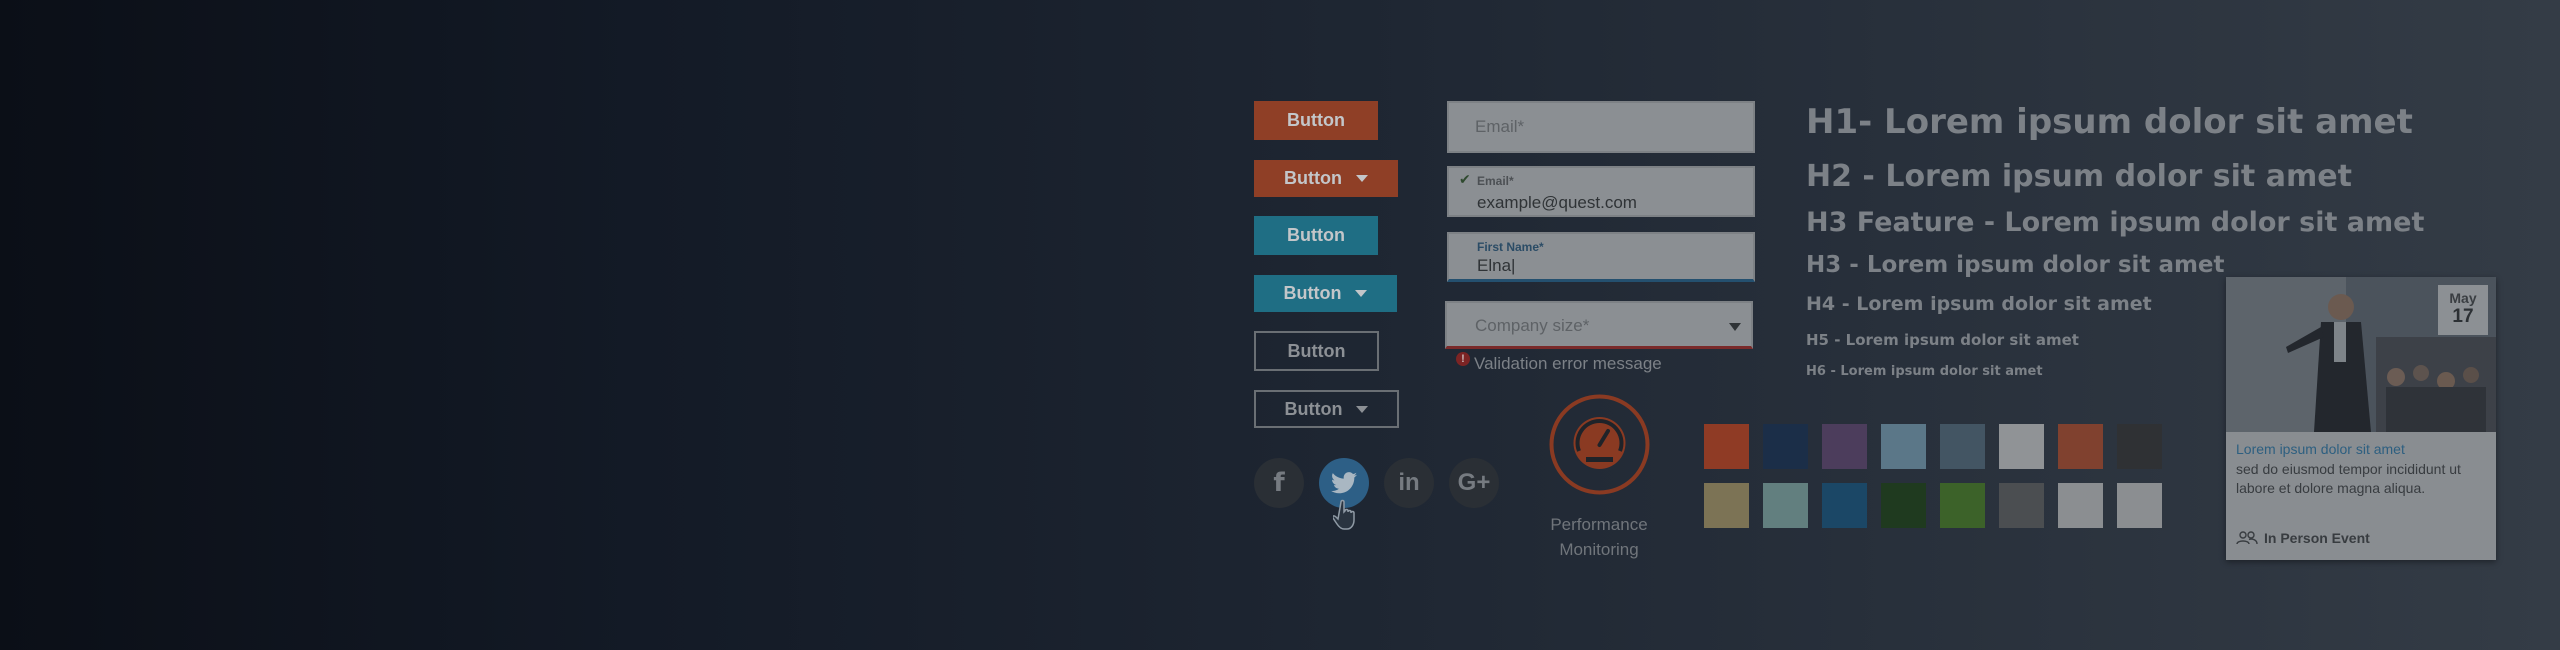  I want to click on primary-dropdown-button: Button, so click(1326, 178).